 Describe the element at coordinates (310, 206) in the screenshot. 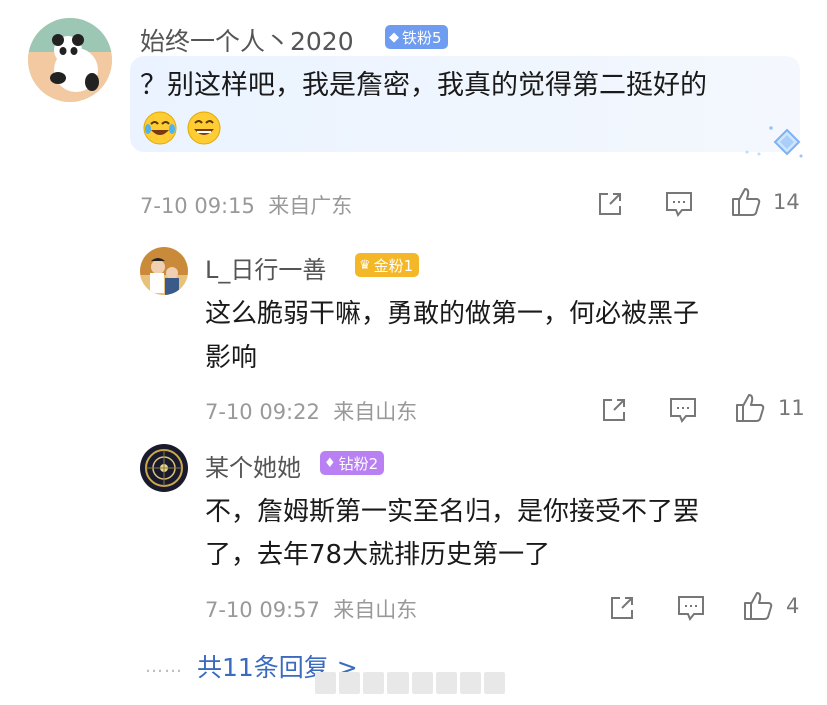

I see `comment-location: 来自广东` at that location.